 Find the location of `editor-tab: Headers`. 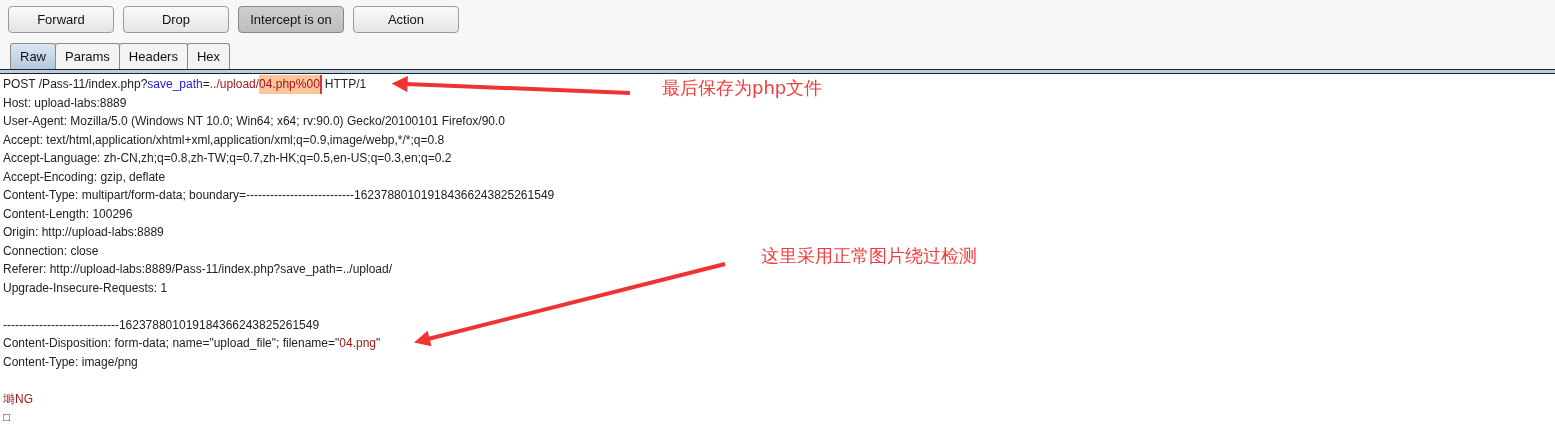

editor-tab: Headers is located at coordinates (153, 56).